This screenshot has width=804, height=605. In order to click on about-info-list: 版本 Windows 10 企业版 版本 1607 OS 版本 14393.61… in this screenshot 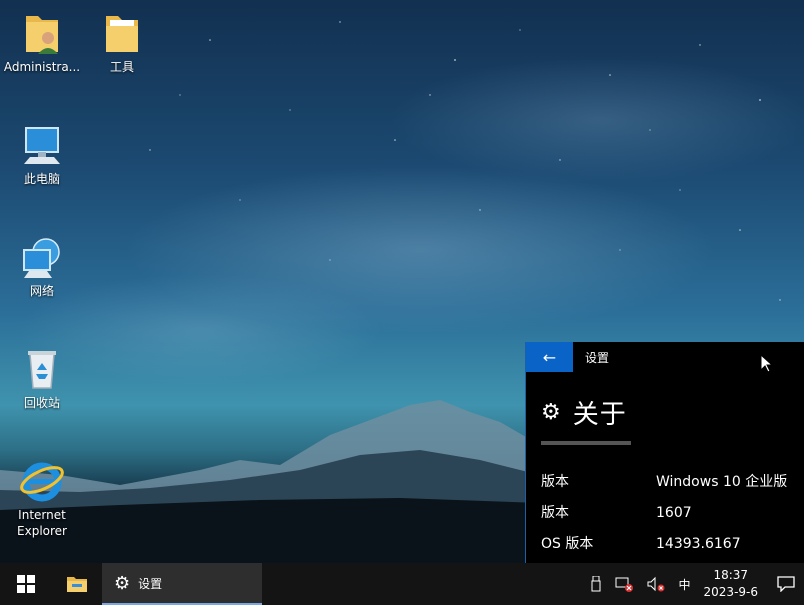, I will do `click(665, 518)`.